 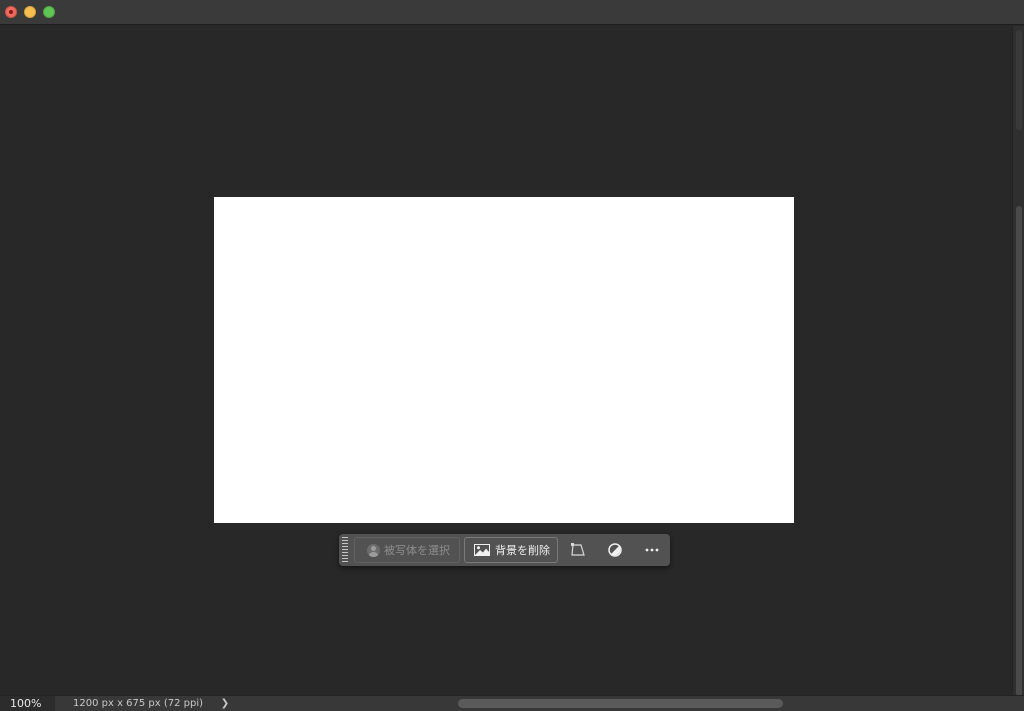 What do you see at coordinates (225, 703) in the screenshot?
I see `status-menu-arrow: ❯` at bounding box center [225, 703].